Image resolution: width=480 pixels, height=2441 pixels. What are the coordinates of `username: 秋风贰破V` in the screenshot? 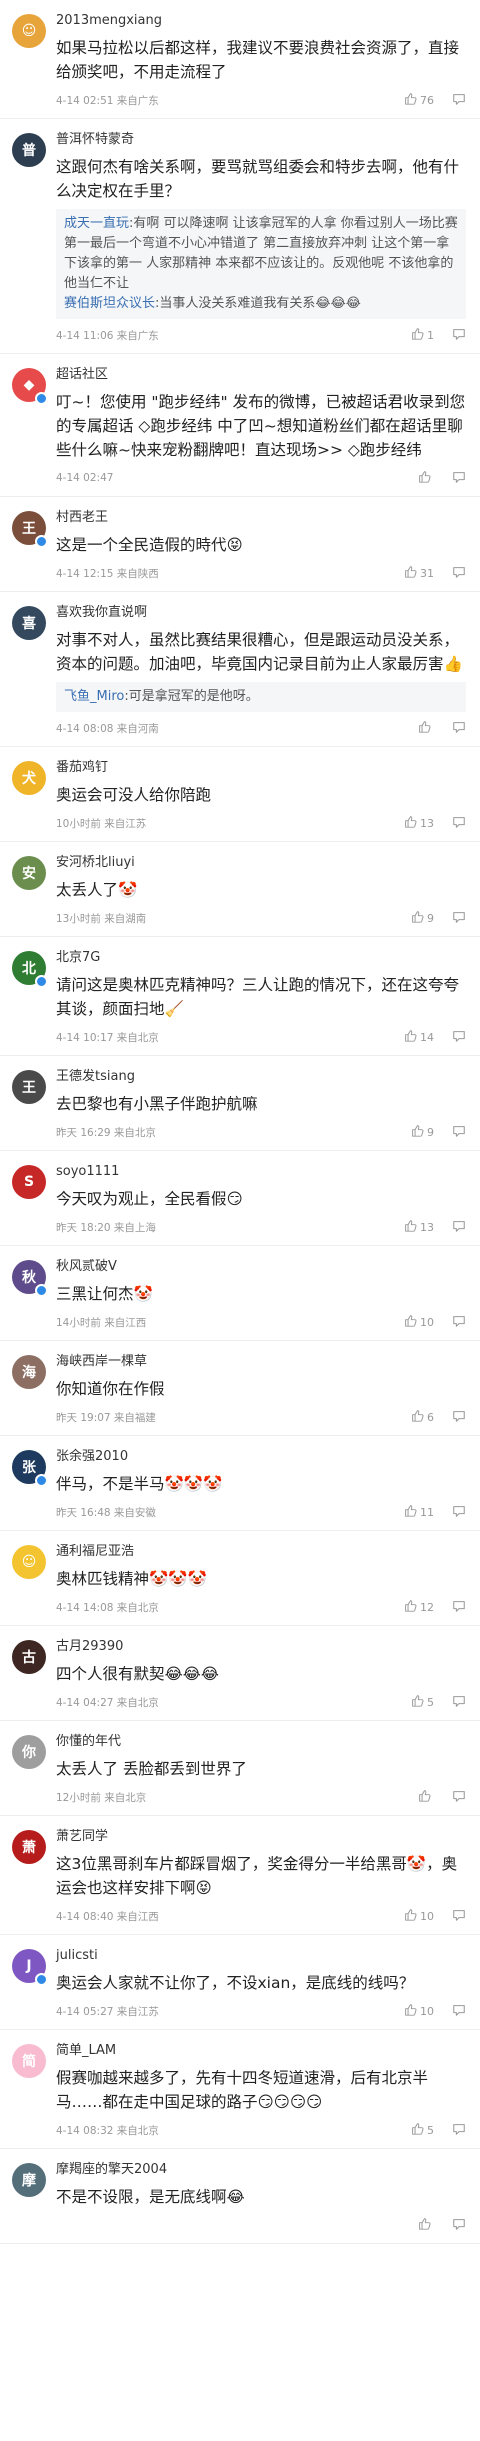 It's located at (261, 1267).